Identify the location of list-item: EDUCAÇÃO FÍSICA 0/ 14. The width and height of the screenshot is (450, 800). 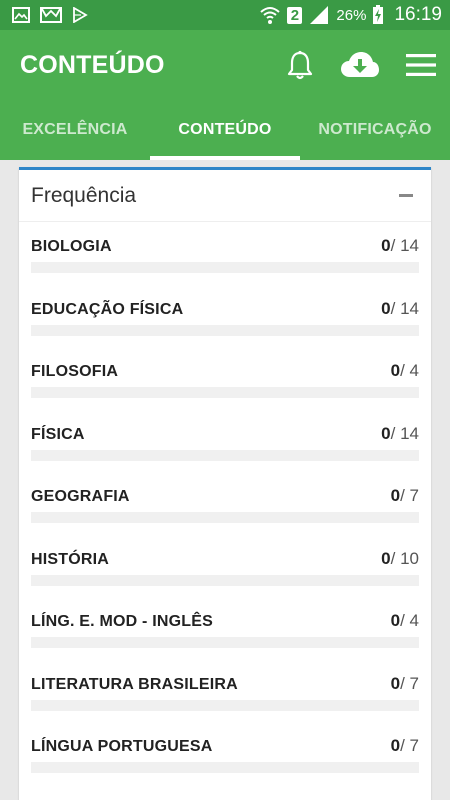
(225, 316).